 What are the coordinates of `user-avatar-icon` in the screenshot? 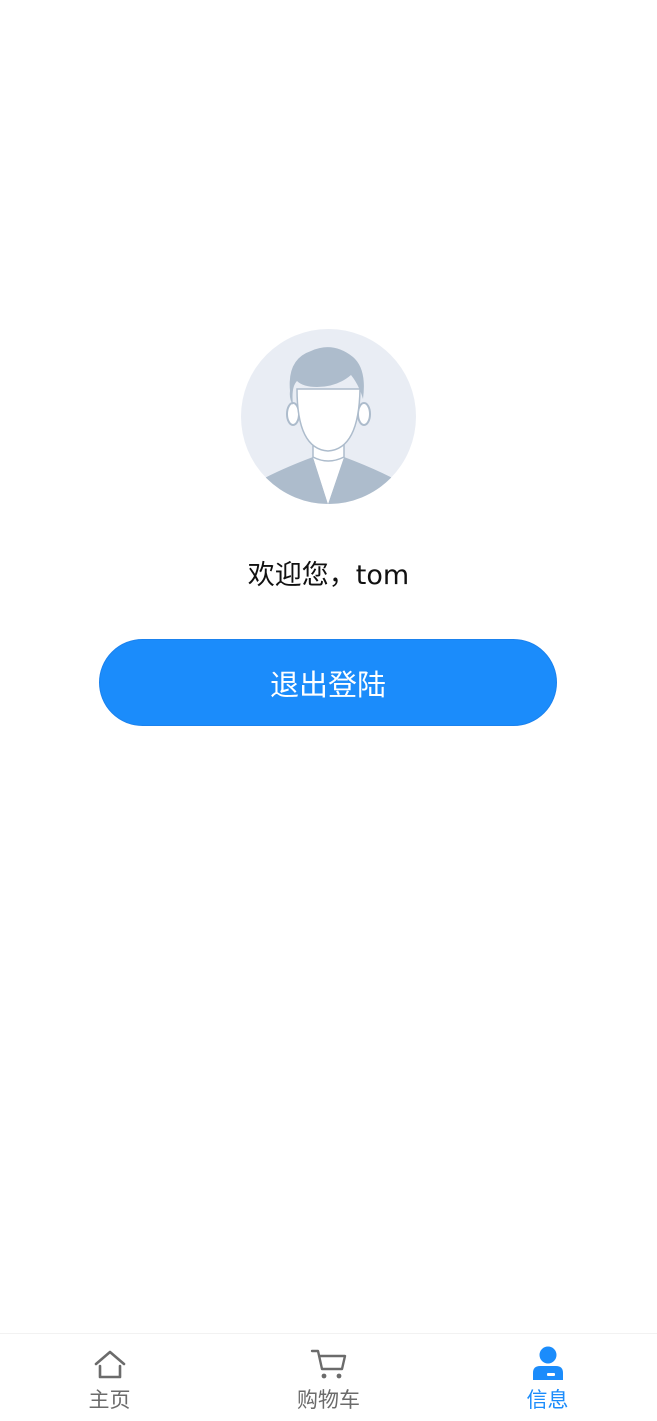 It's located at (328, 416).